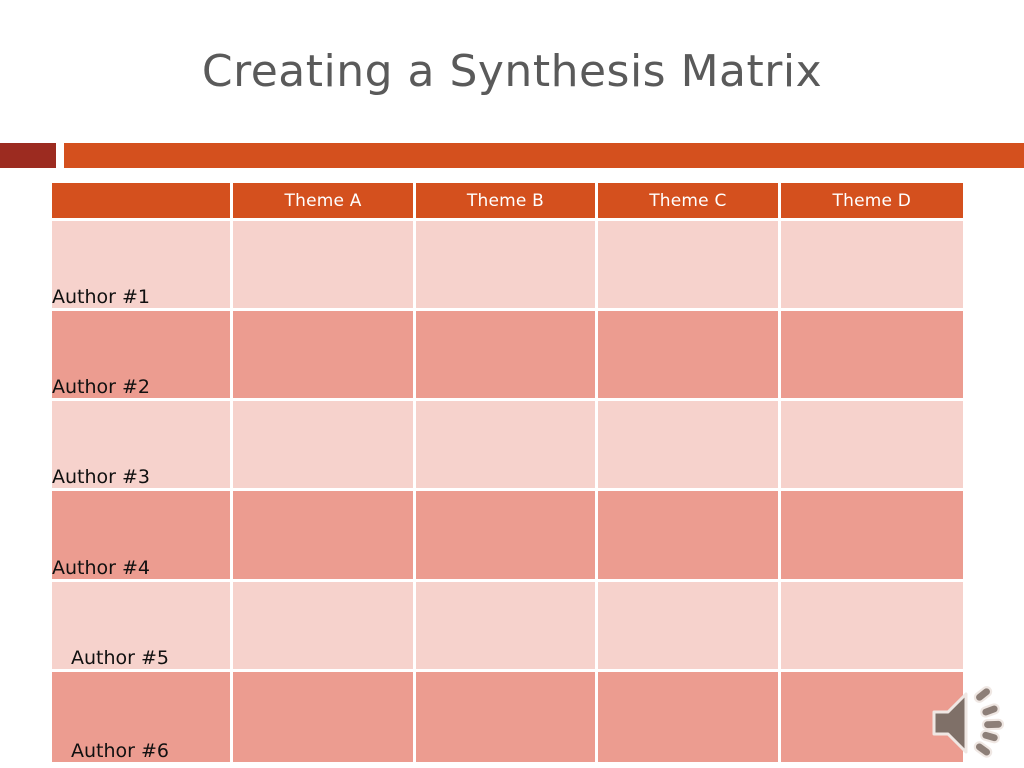 The image size is (1024, 768). I want to click on page-title: Creating a Synthesis Matrix, so click(512, 71).